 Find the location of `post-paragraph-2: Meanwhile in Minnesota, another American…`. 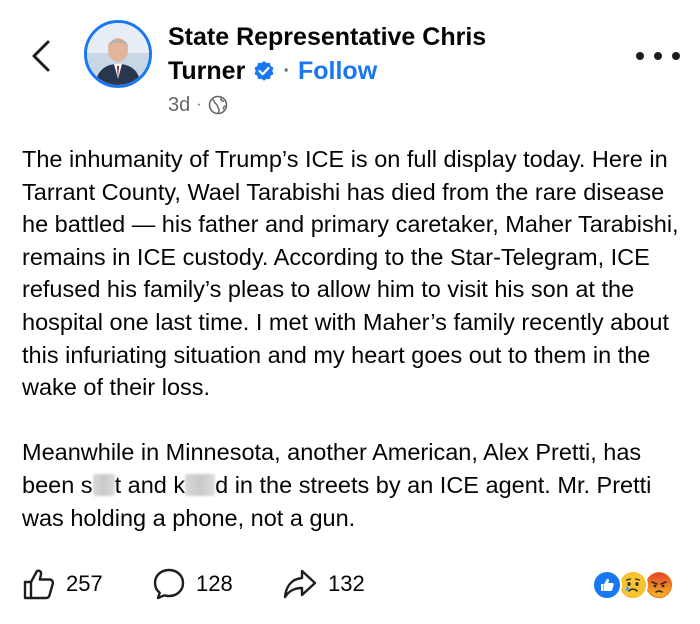

post-paragraph-2: Meanwhile in Minnesota, another American… is located at coordinates (356, 485).